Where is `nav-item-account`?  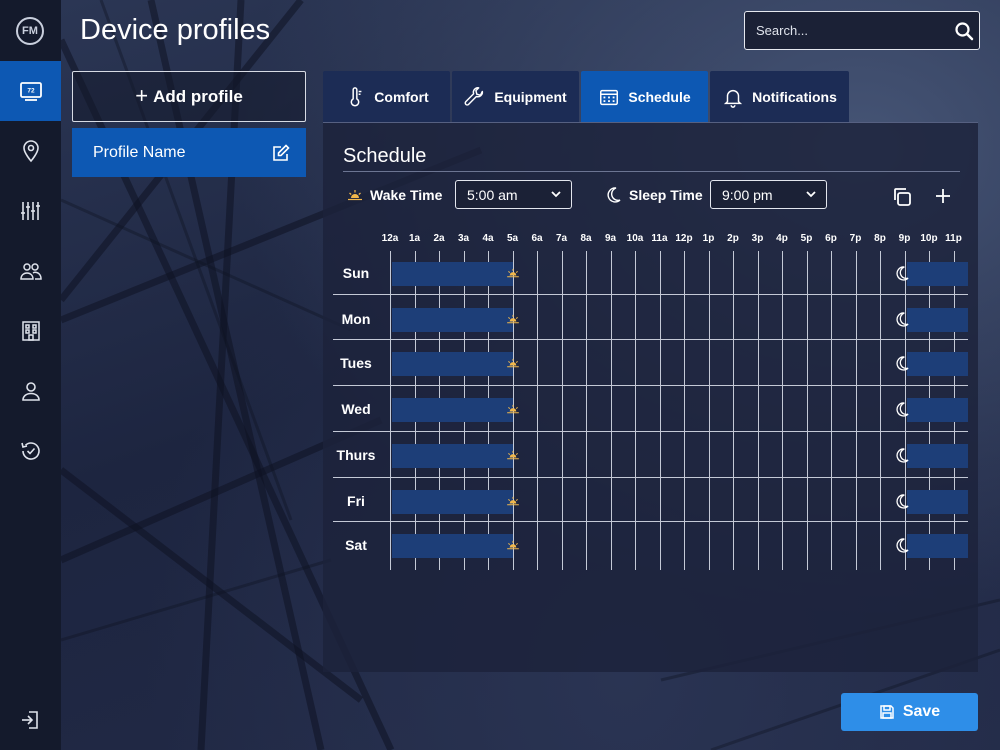
nav-item-account is located at coordinates (30, 391).